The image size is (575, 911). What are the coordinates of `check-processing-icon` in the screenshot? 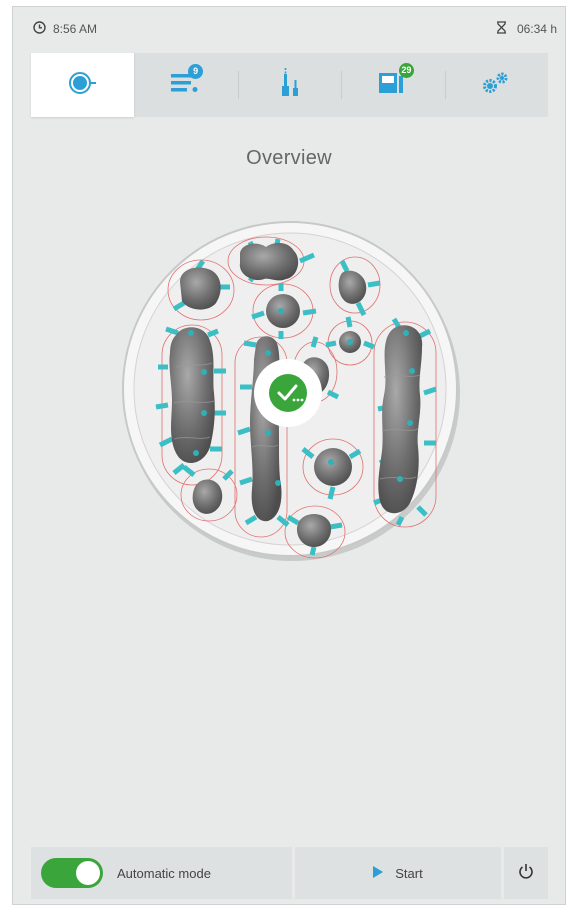 It's located at (288, 393).